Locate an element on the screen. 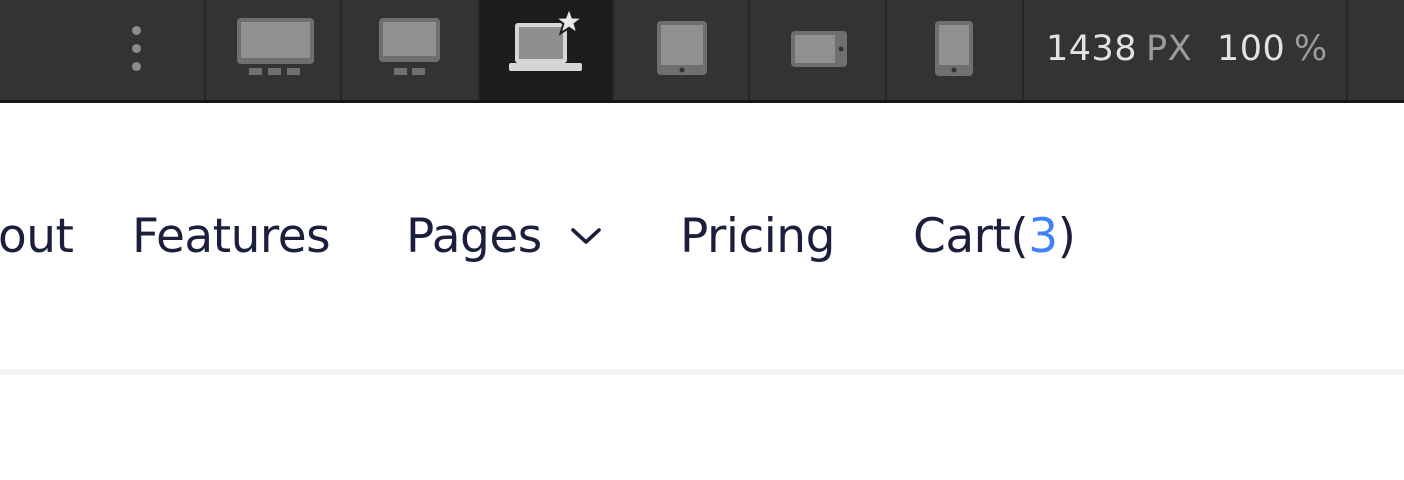  more-options-icon is located at coordinates (136, 50).